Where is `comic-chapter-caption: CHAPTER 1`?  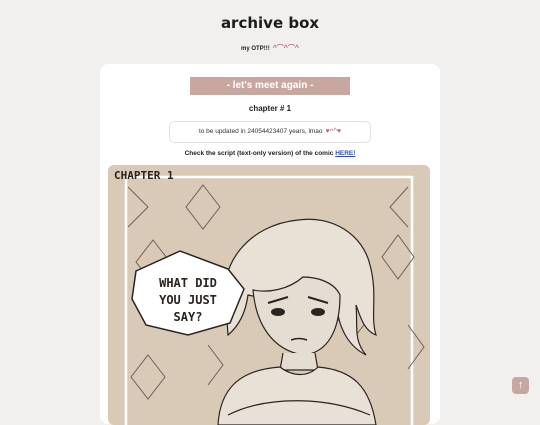
comic-chapter-caption: CHAPTER 1 is located at coordinates (144, 175).